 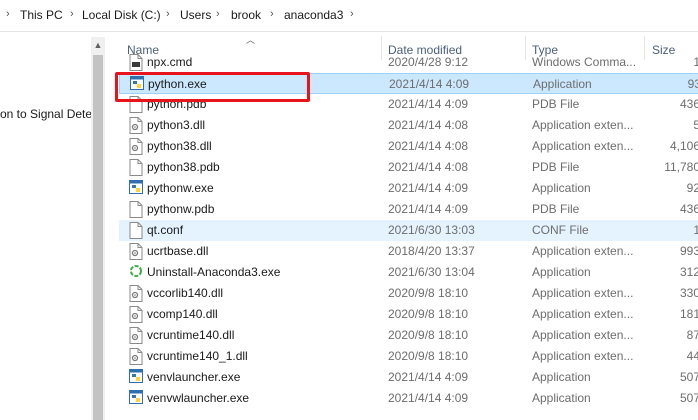 I want to click on breadcrumb-anaconda3: anaconda3, so click(x=313, y=15).